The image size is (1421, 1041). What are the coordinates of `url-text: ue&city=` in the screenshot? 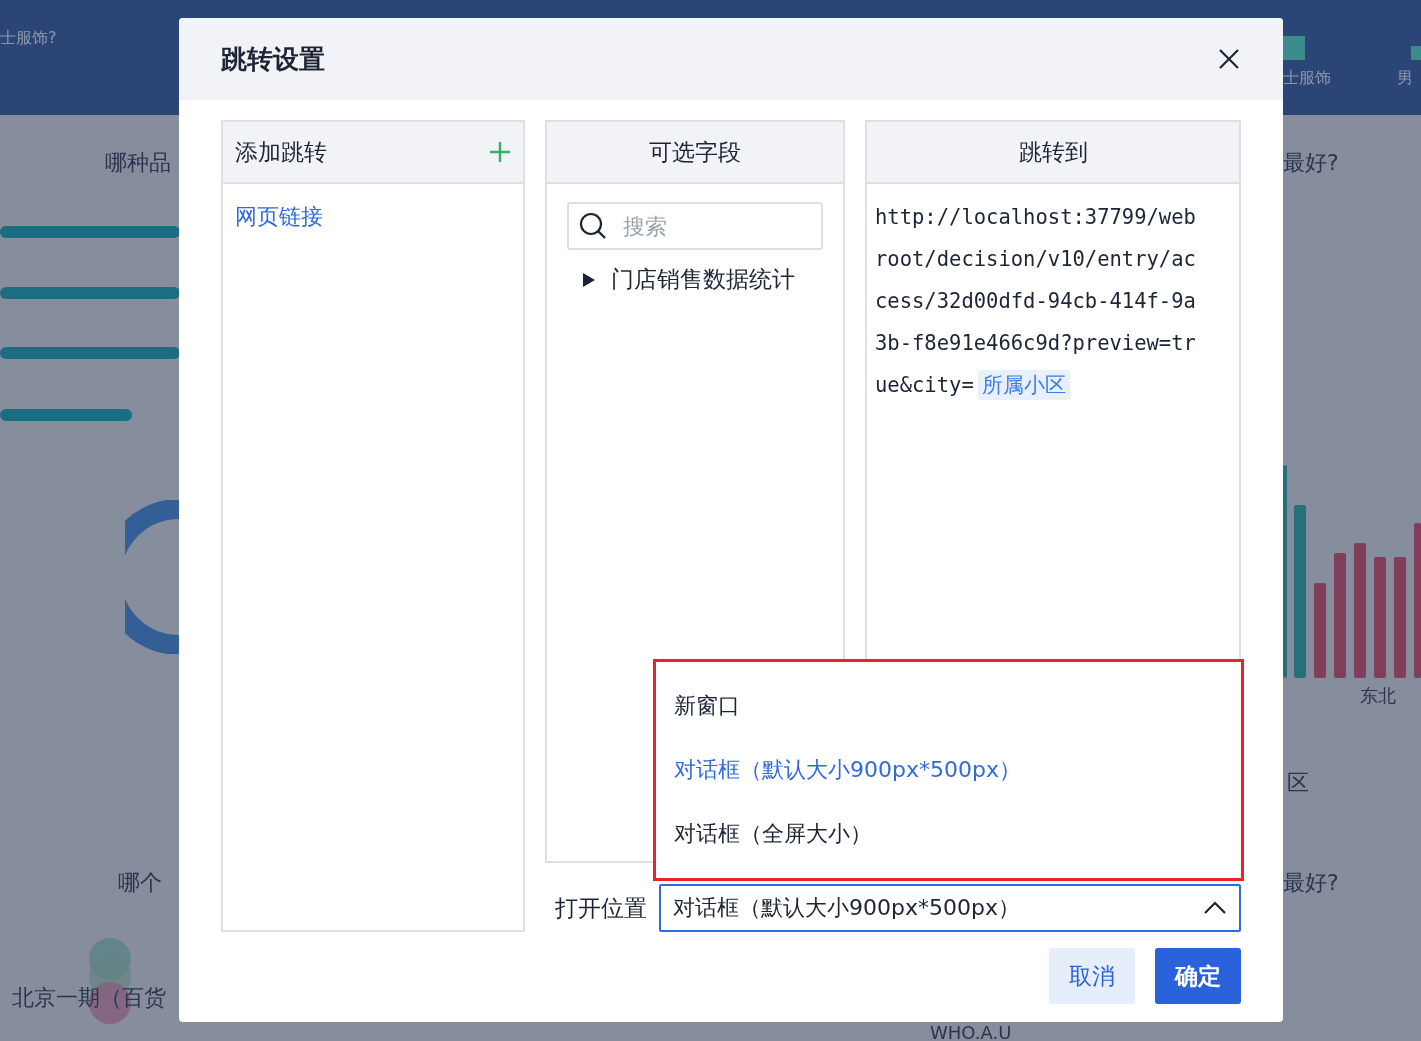 It's located at (924, 385).